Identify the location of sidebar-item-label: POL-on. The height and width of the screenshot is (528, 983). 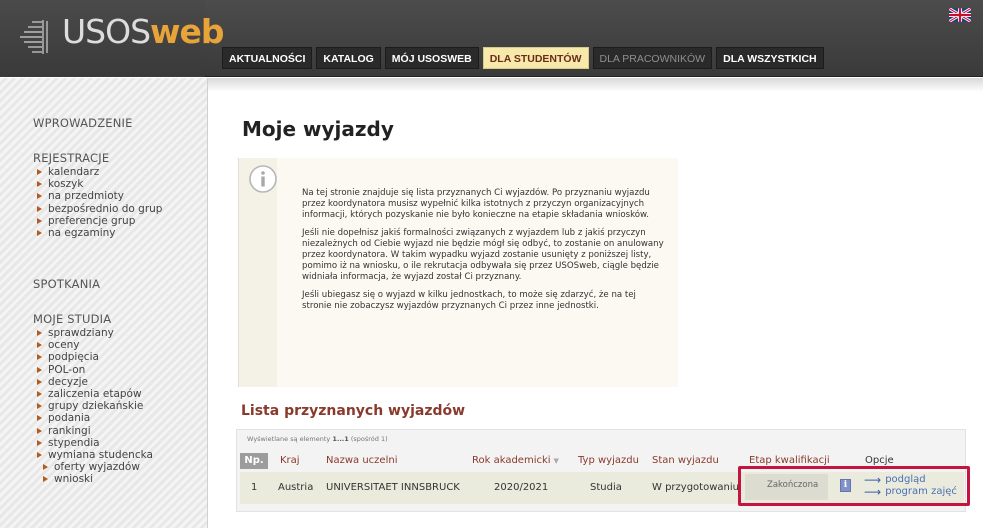
(67, 369).